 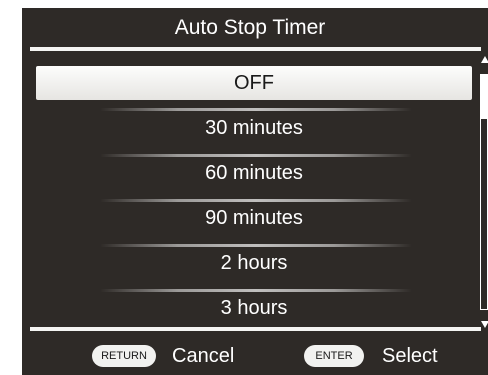 What do you see at coordinates (254, 308) in the screenshot?
I see `option-3-hours: 3 hours` at bounding box center [254, 308].